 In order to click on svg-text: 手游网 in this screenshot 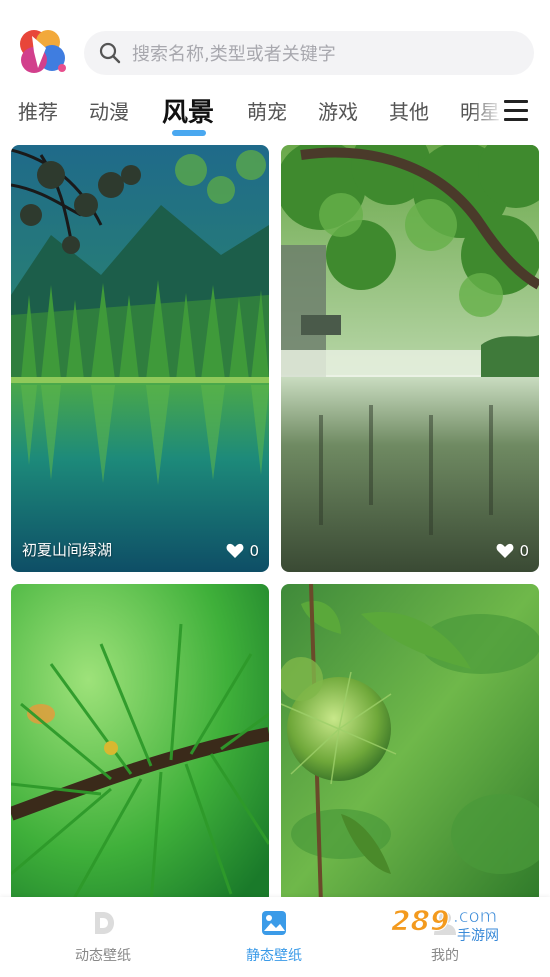, I will do `click(478, 936)`.